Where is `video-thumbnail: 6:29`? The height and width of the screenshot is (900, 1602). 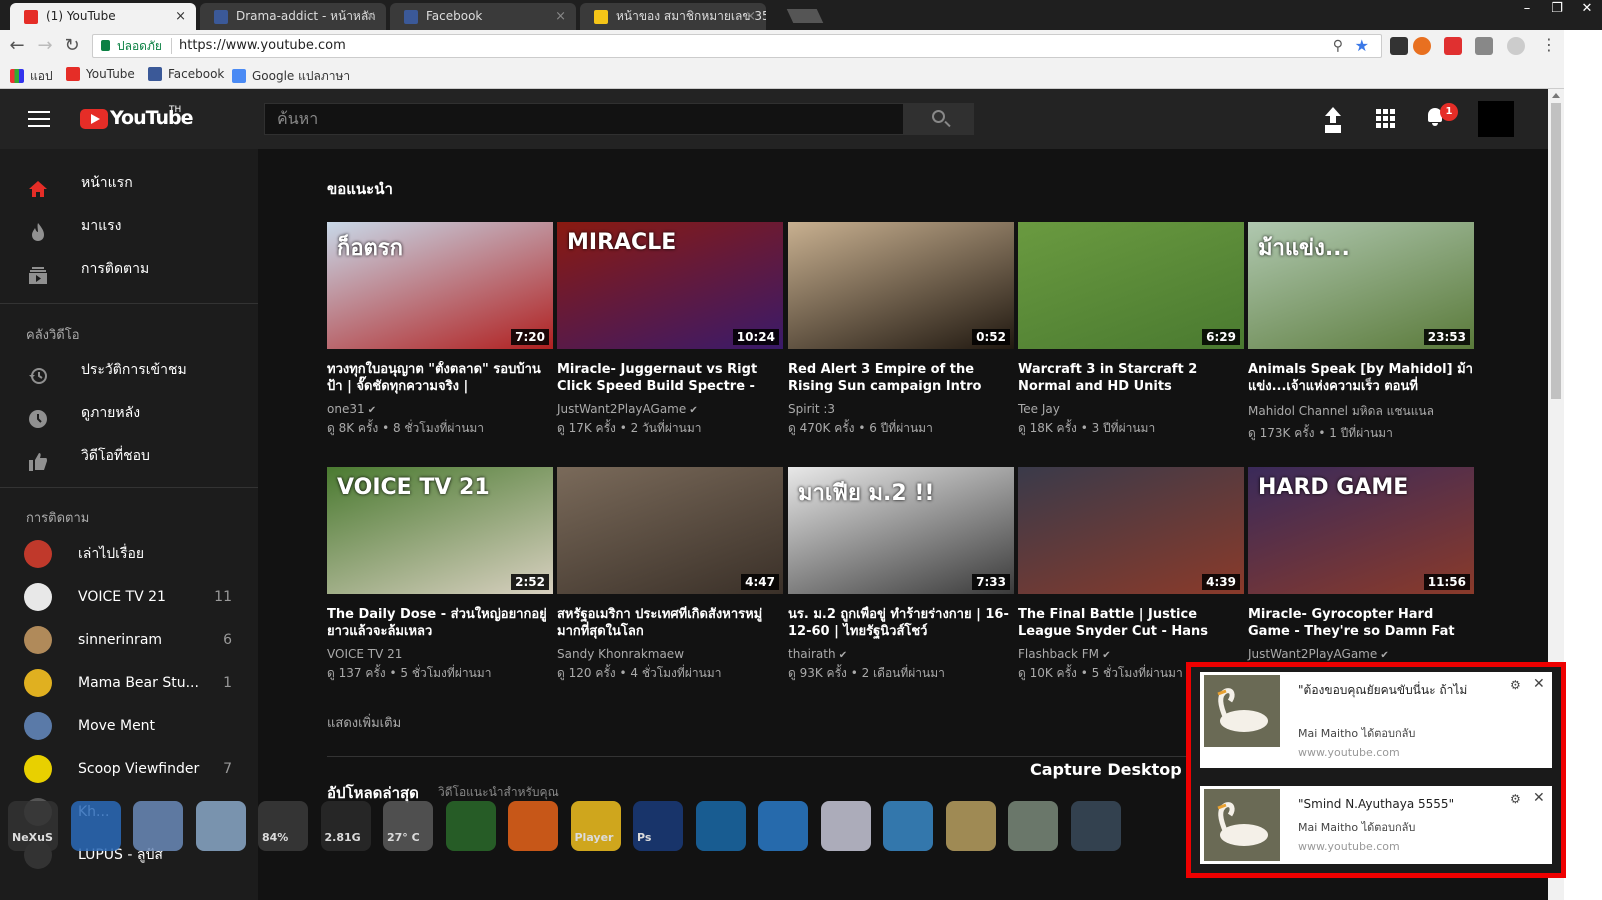 video-thumbnail: 6:29 is located at coordinates (1131, 285).